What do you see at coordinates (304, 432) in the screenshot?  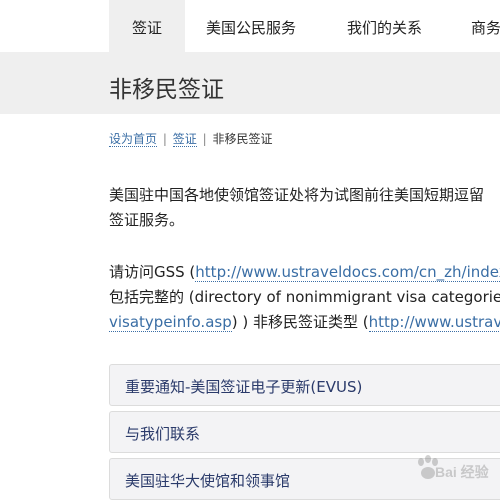 I see `accordion-contact-us: 与我们联系` at bounding box center [304, 432].